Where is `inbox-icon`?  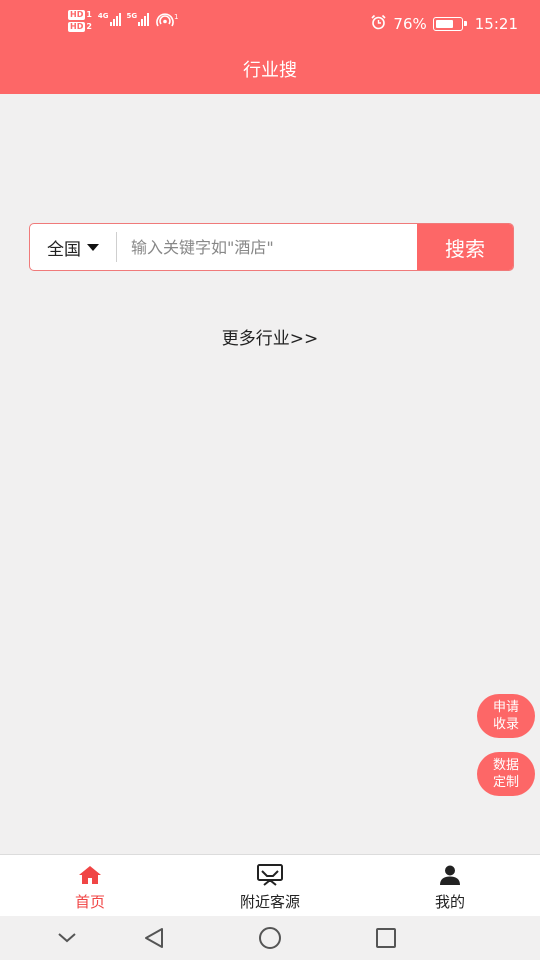 inbox-icon is located at coordinates (270, 875).